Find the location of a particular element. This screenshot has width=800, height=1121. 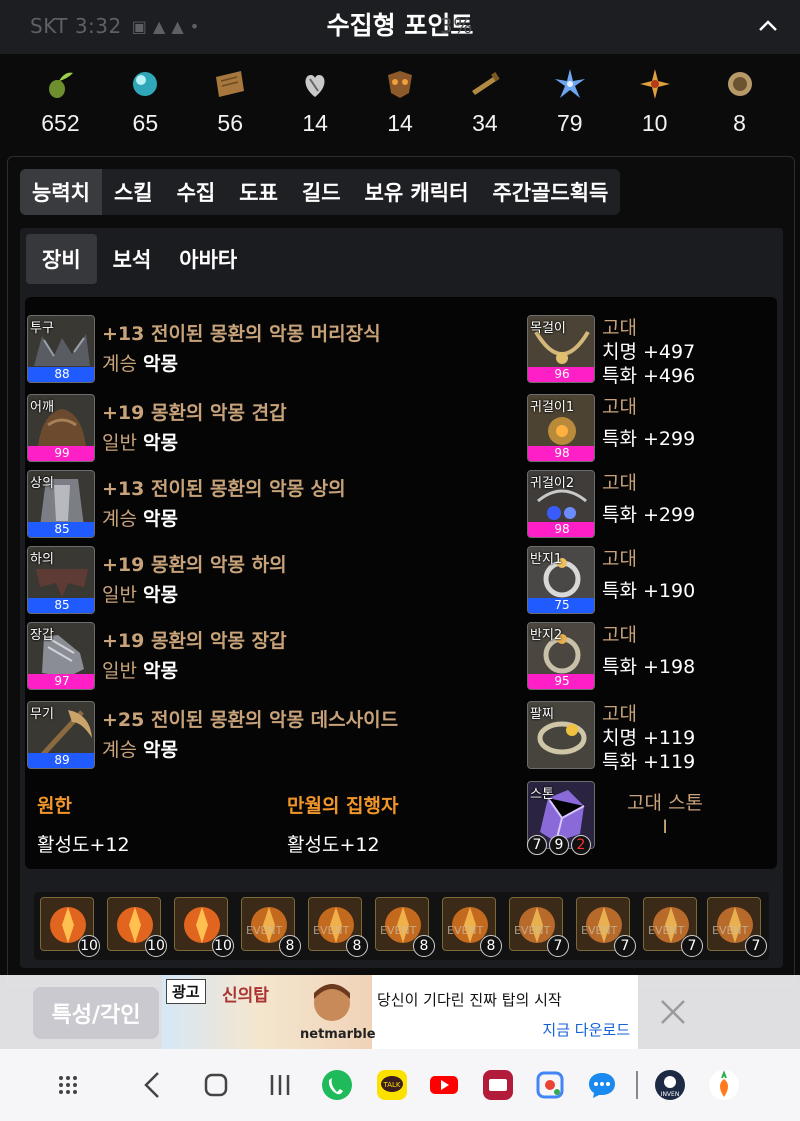

mask-icon is located at coordinates (400, 84).